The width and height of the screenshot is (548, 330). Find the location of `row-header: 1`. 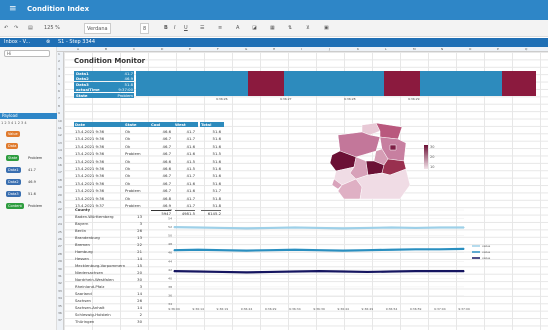

row-header: 1 is located at coordinates (59, 54).